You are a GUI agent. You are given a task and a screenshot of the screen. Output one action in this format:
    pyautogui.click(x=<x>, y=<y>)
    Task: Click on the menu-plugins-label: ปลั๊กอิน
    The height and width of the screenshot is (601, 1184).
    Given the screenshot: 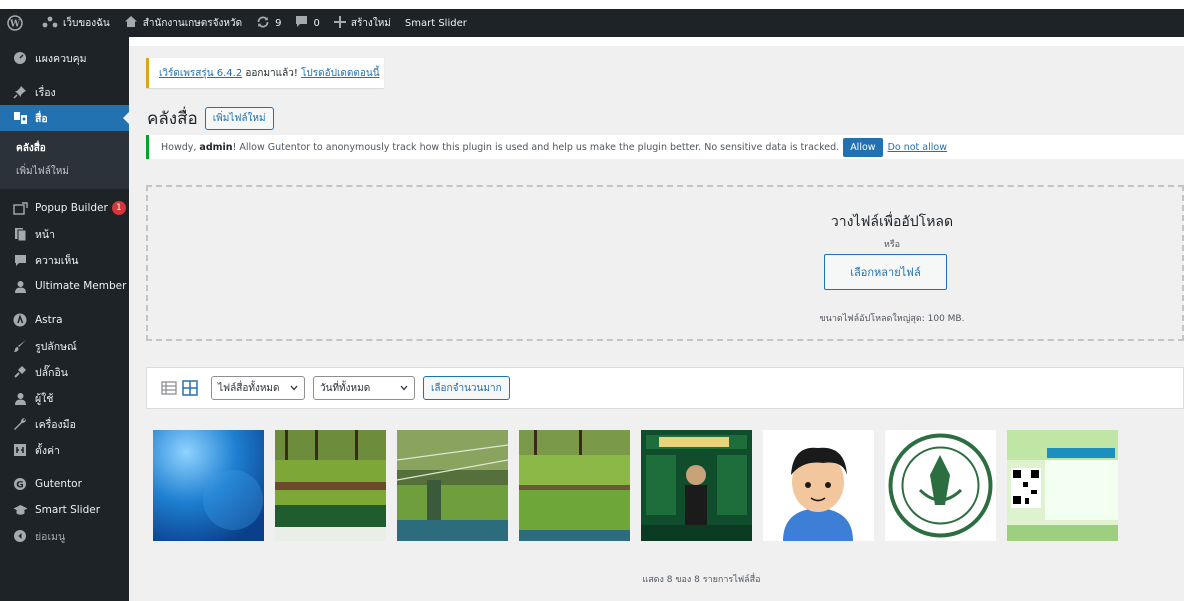 What is the action you would take?
    pyautogui.click(x=51, y=372)
    